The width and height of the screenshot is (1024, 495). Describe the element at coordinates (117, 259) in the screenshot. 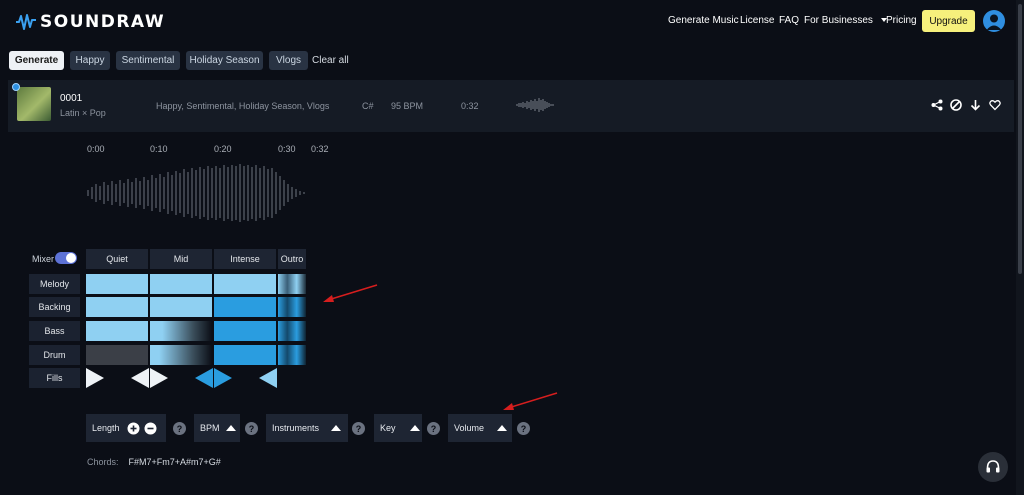

I see `section-header-quiet: Quiet` at that location.